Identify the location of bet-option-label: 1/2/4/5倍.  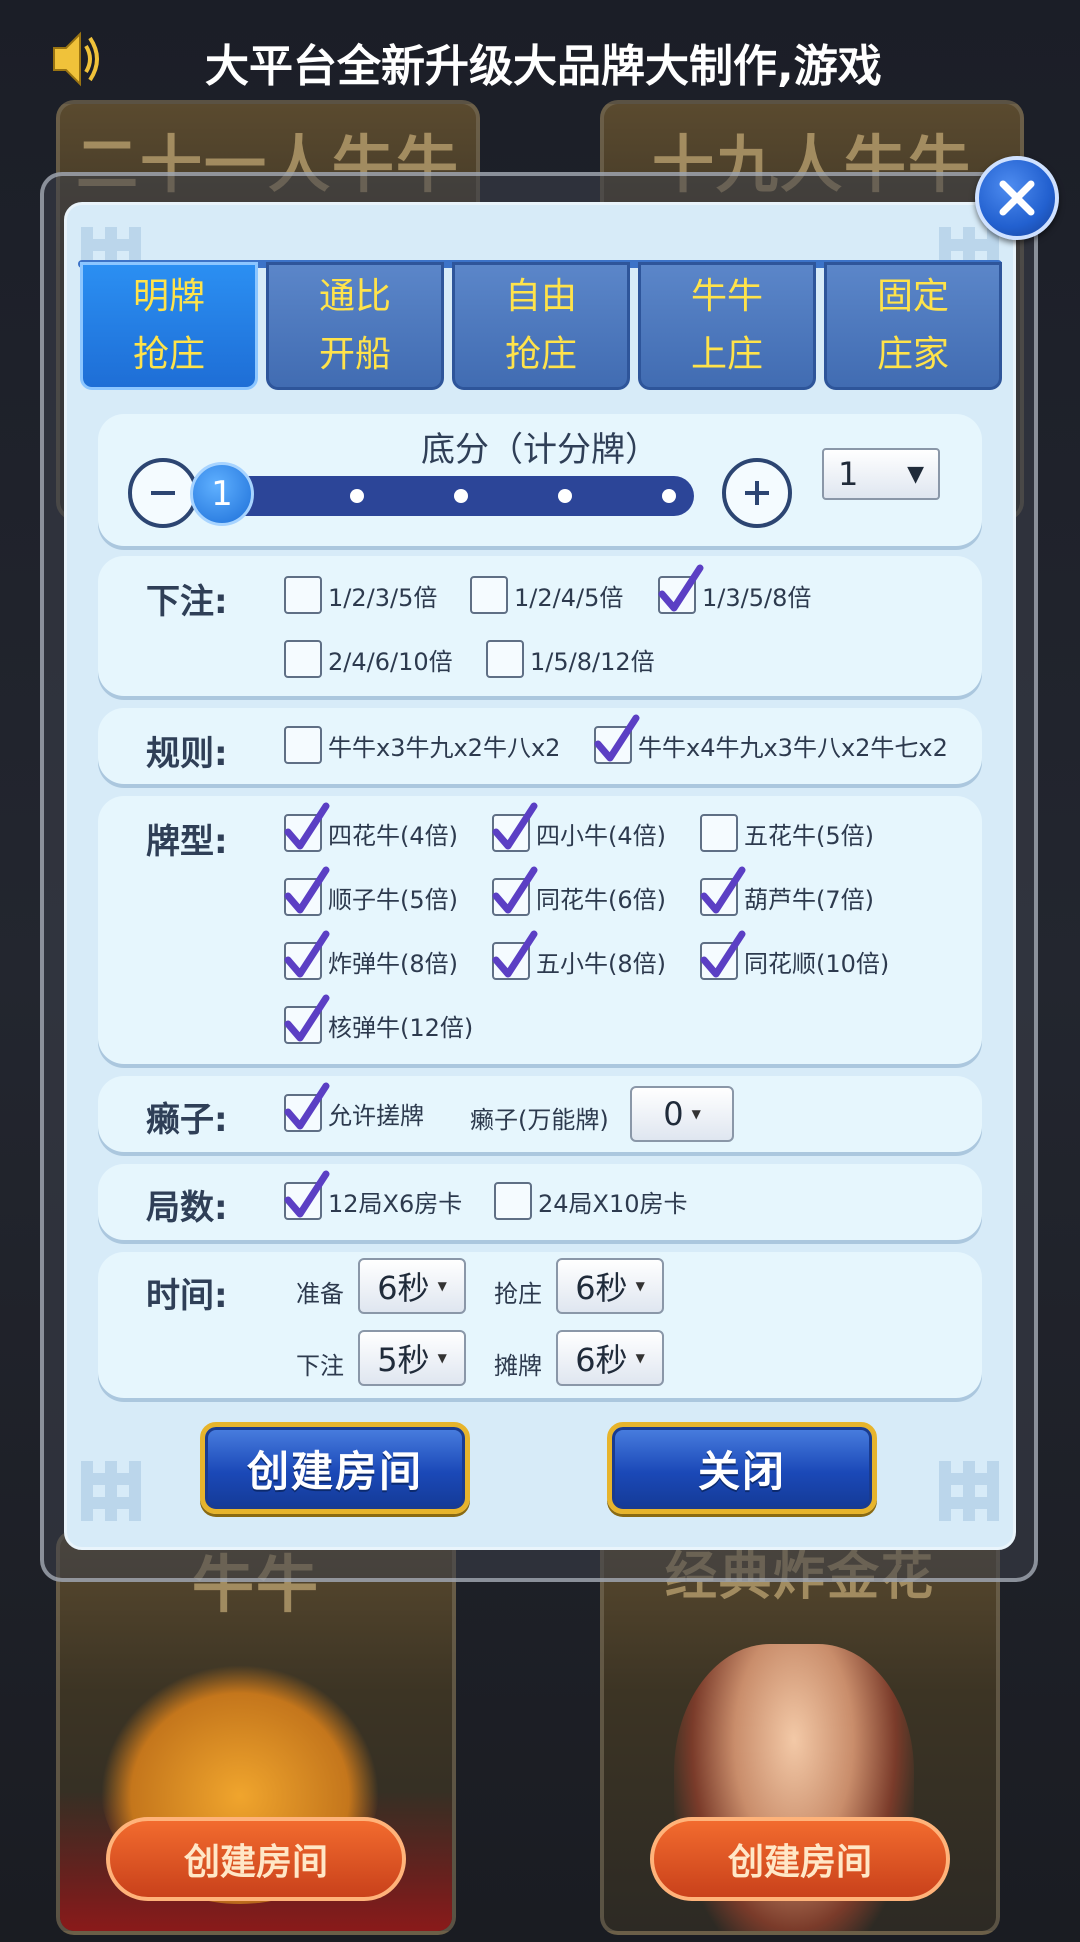
(569, 597).